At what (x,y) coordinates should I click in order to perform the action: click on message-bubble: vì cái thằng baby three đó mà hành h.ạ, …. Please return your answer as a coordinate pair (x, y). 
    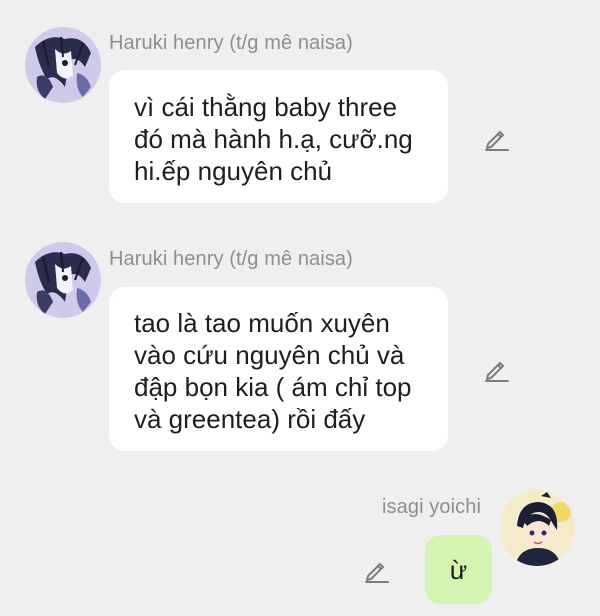
    Looking at the image, I should click on (278, 136).